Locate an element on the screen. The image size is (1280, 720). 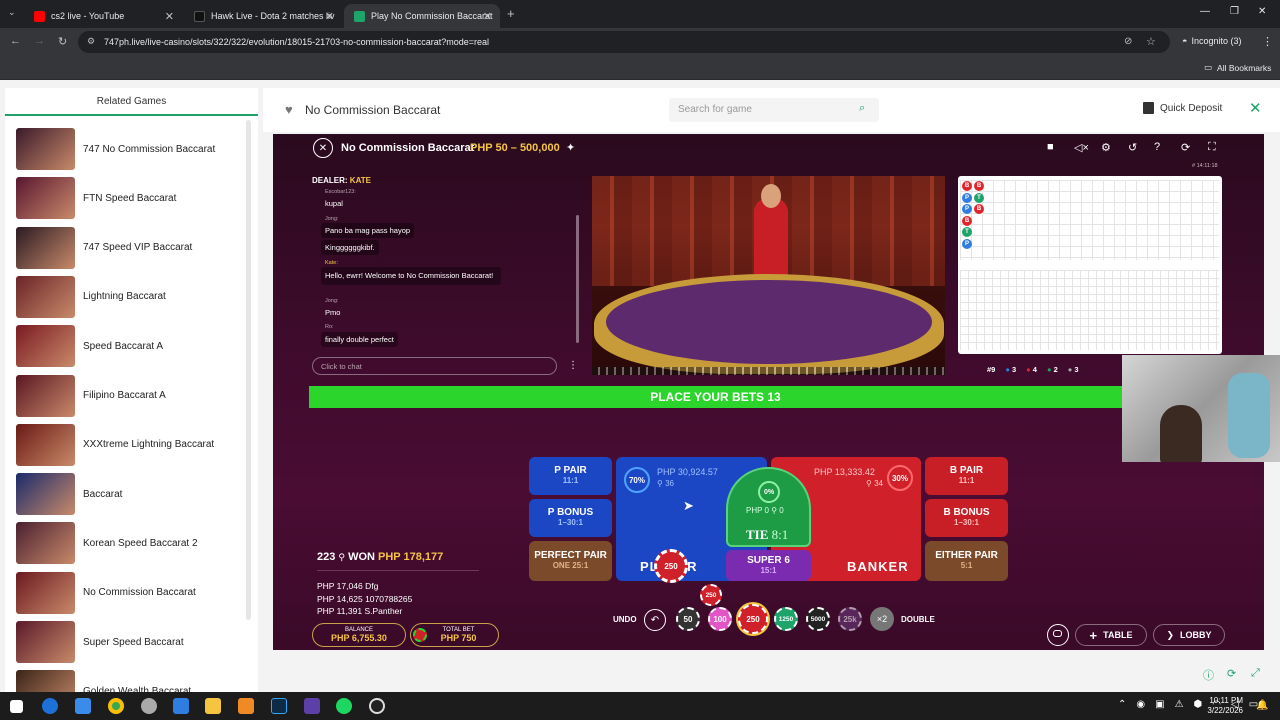
related-game-item: FTN Speed Baccarat is located at coordinates (129, 198).